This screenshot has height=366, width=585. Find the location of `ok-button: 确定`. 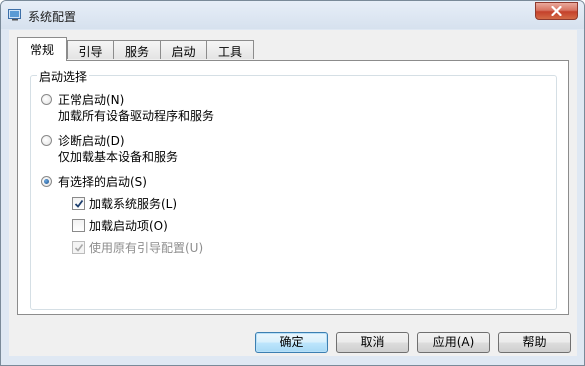

ok-button: 确定 is located at coordinates (291, 342).